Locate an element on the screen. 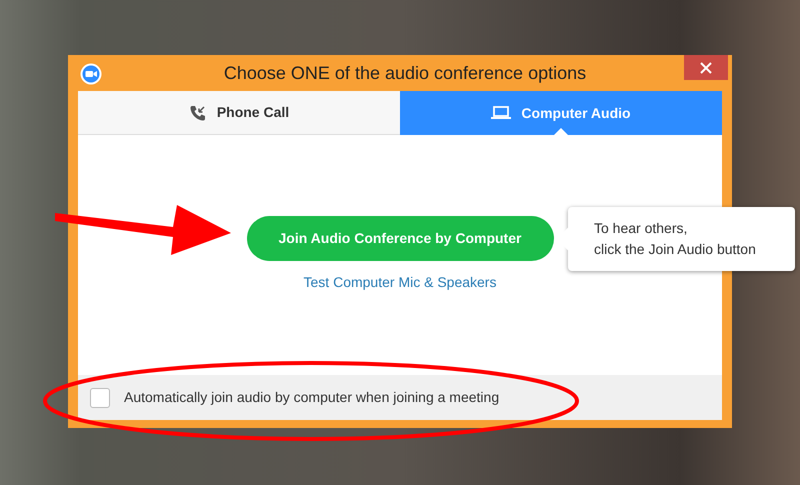 The height and width of the screenshot is (485, 800). phone-icon is located at coordinates (197, 113).